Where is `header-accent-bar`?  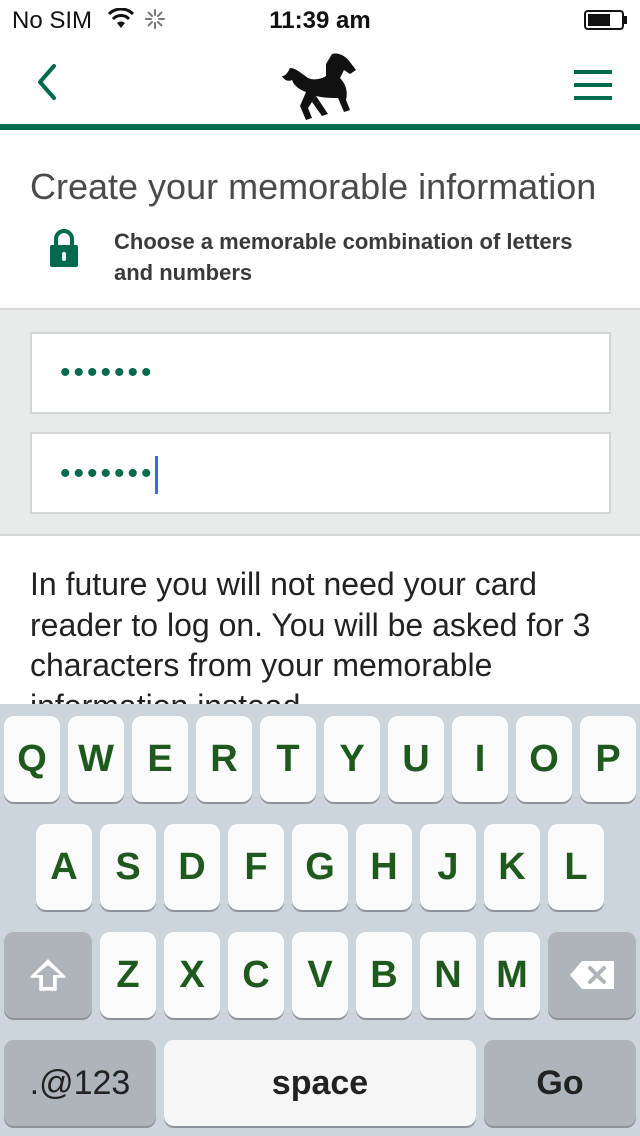
header-accent-bar is located at coordinates (320, 127).